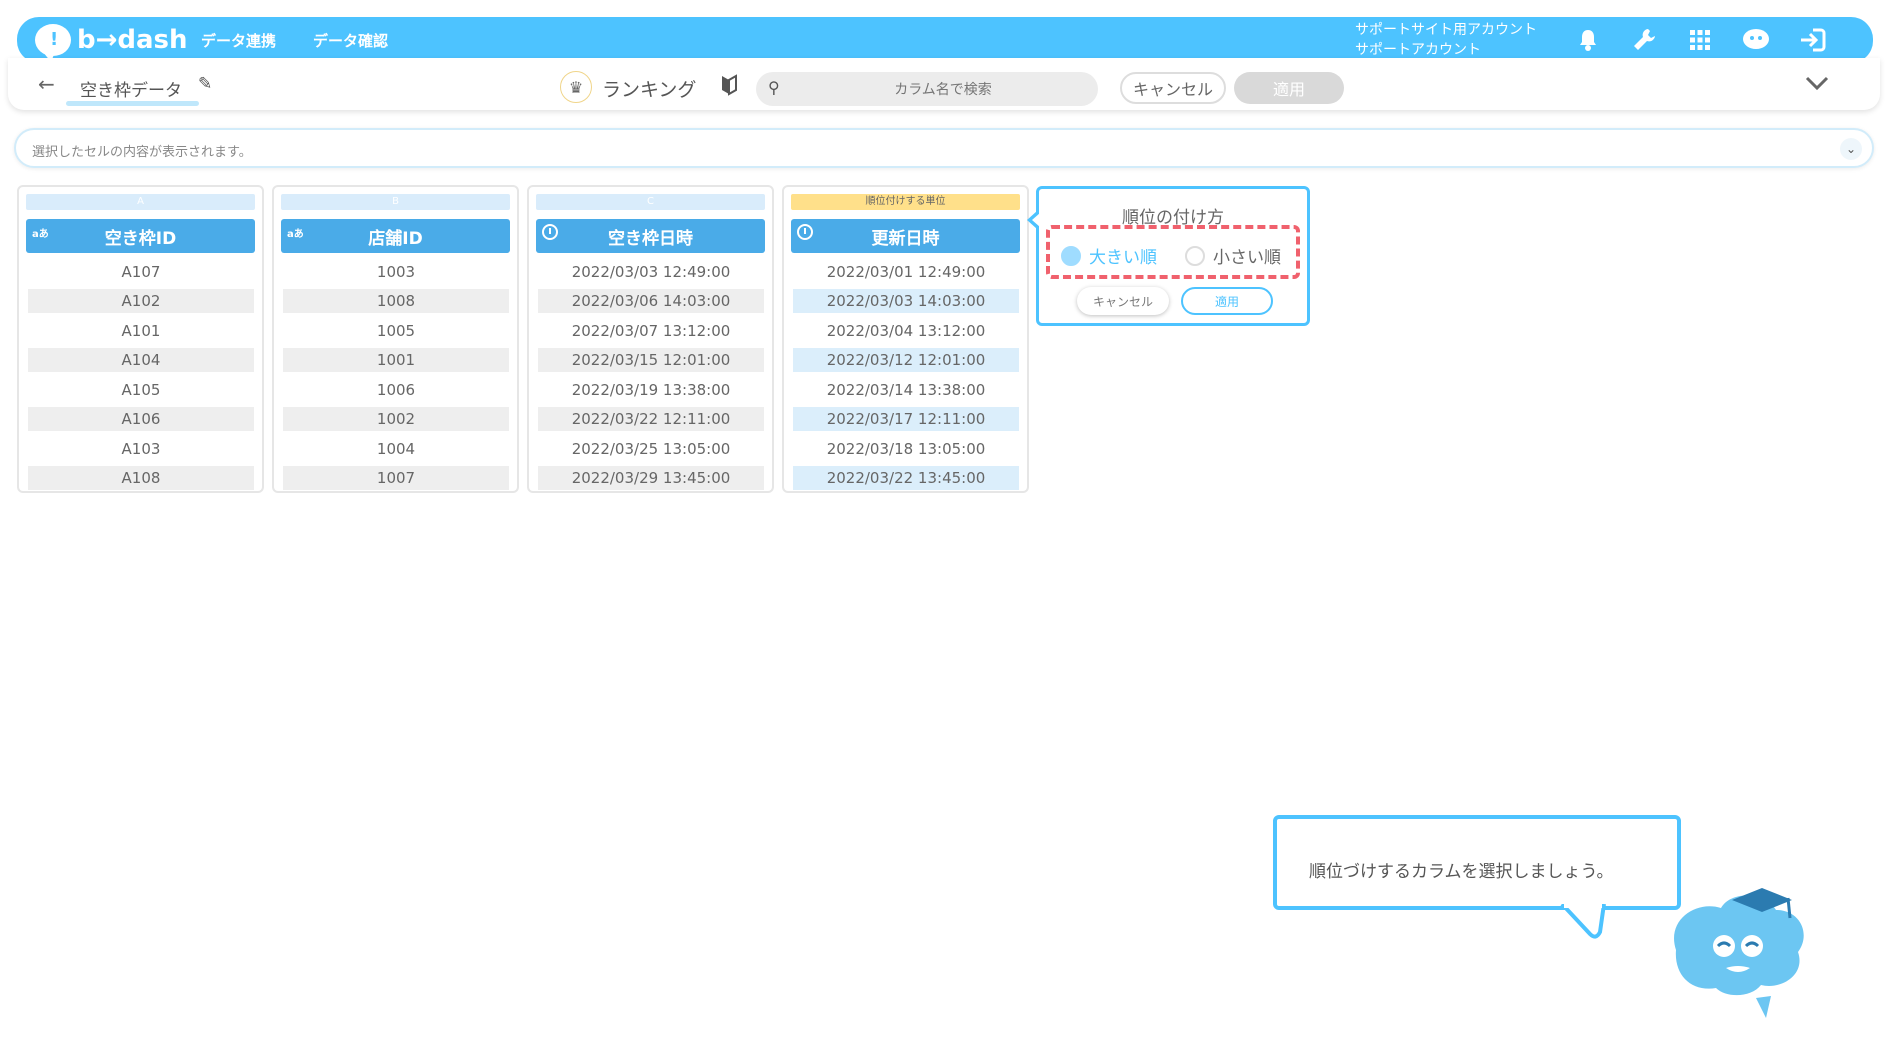  I want to click on radio-unselected-icon, so click(1195, 255).